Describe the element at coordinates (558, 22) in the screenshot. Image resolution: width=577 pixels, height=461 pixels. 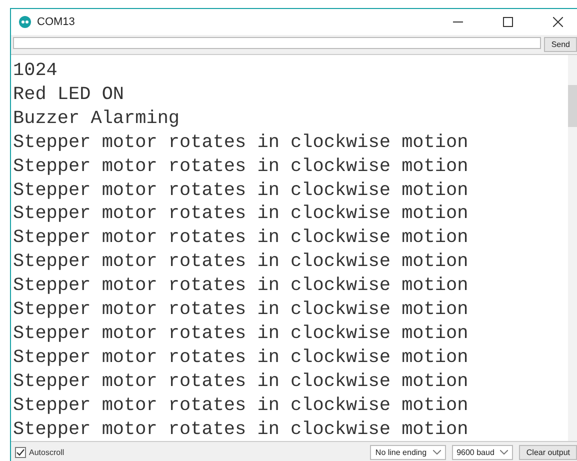
I see `close-icon` at that location.